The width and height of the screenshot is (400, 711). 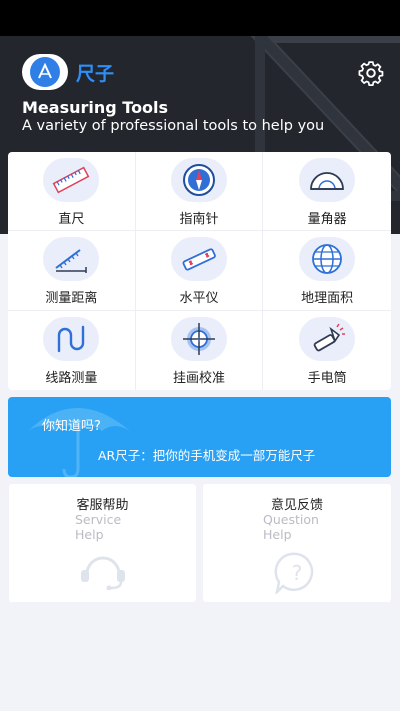 What do you see at coordinates (198, 180) in the screenshot?
I see `compass-icon` at bounding box center [198, 180].